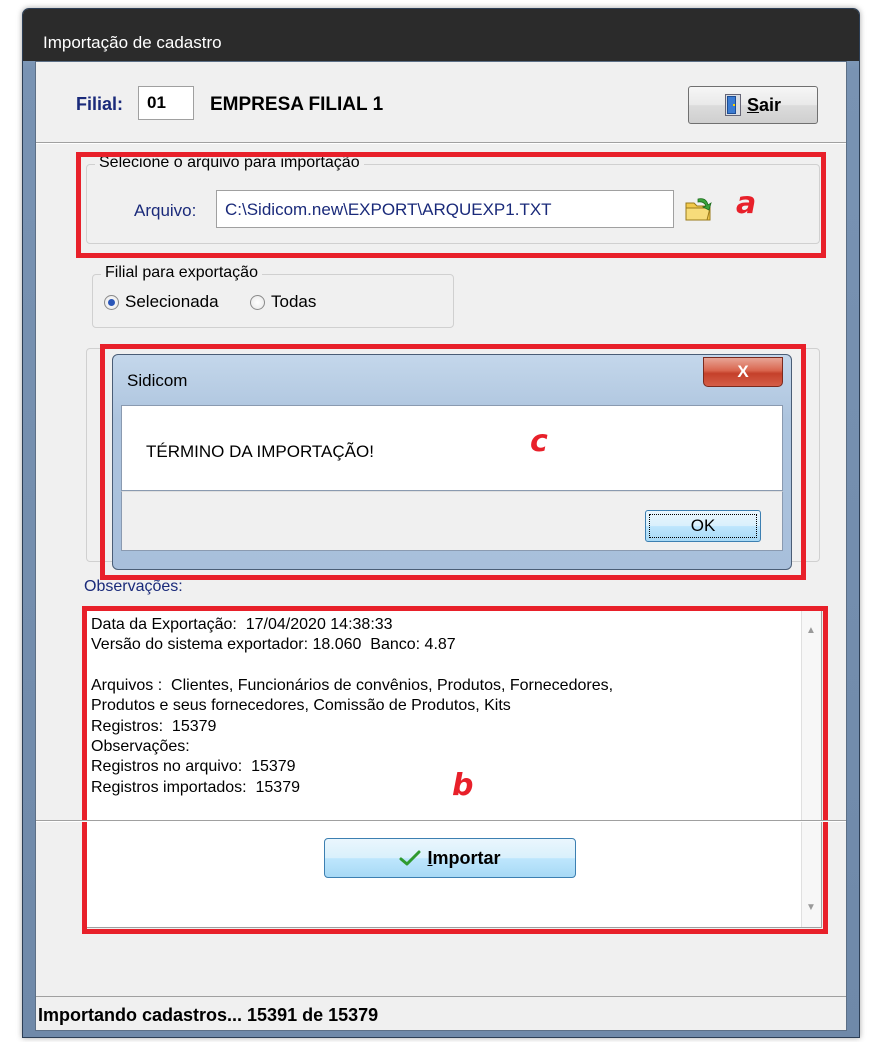 The height and width of the screenshot is (1042, 869). What do you see at coordinates (764, 104) in the screenshot?
I see `sair-button-label: Sair` at bounding box center [764, 104].